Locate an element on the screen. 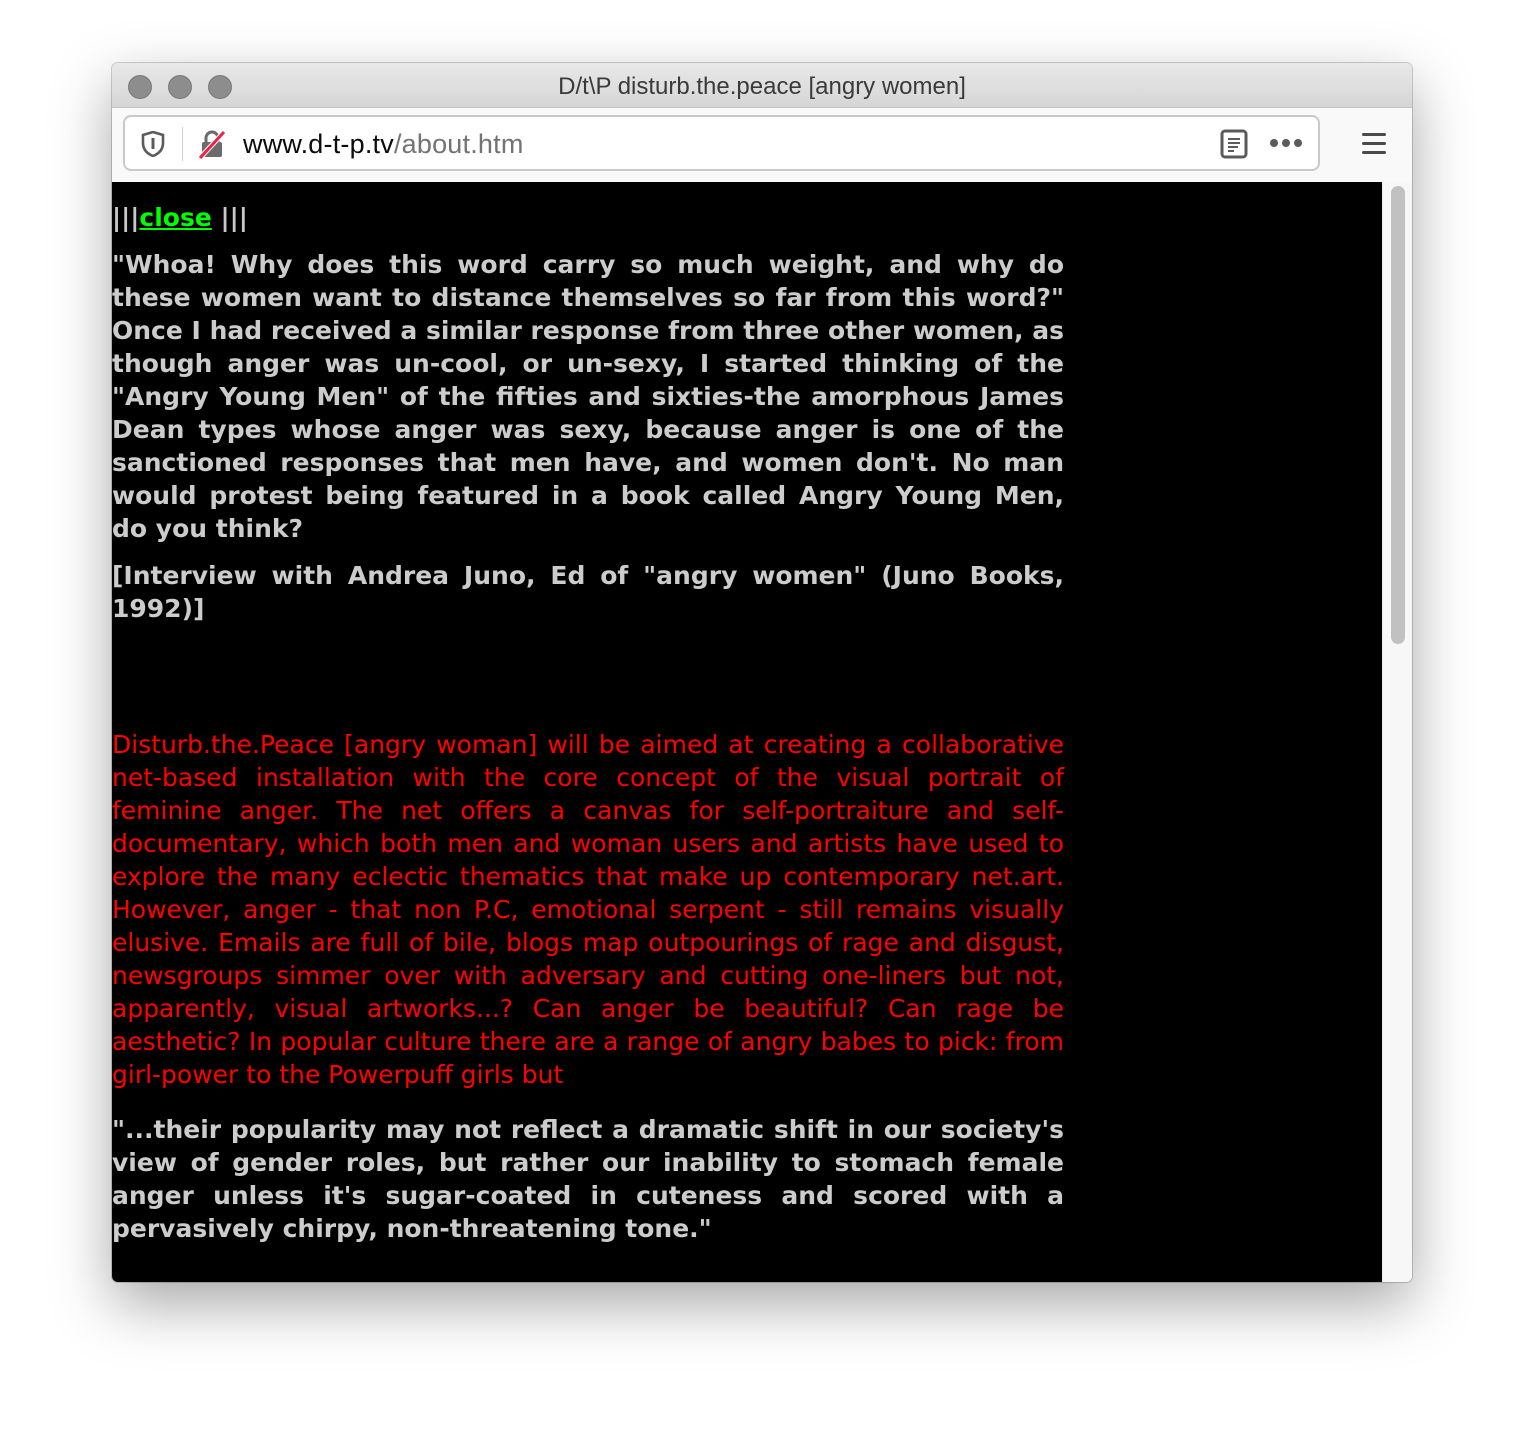 The height and width of the screenshot is (1442, 1524). url-text: www.d-t-p.tv/about.htm is located at coordinates (383, 144).